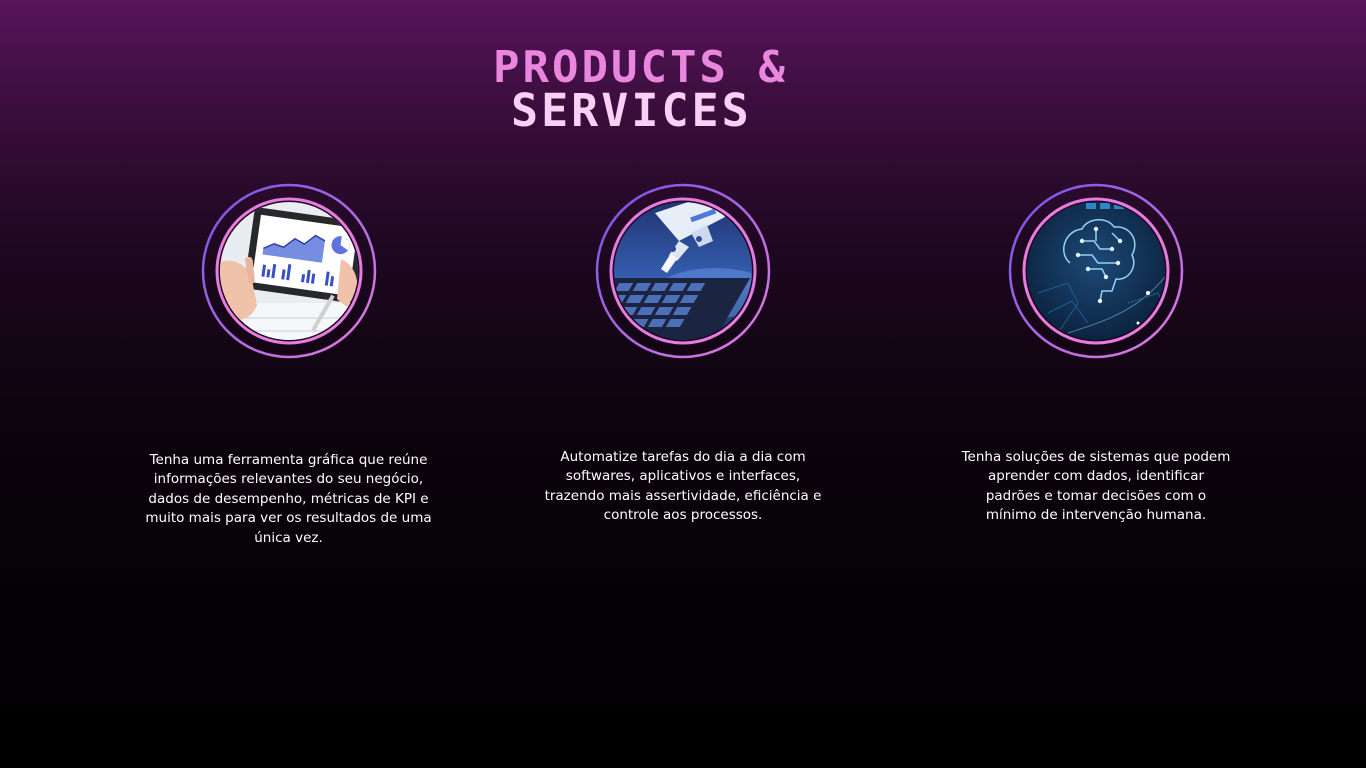 Image resolution: width=1366 pixels, height=768 pixels. I want to click on page-title: PRODUCTS & SERVICES, so click(640, 91).